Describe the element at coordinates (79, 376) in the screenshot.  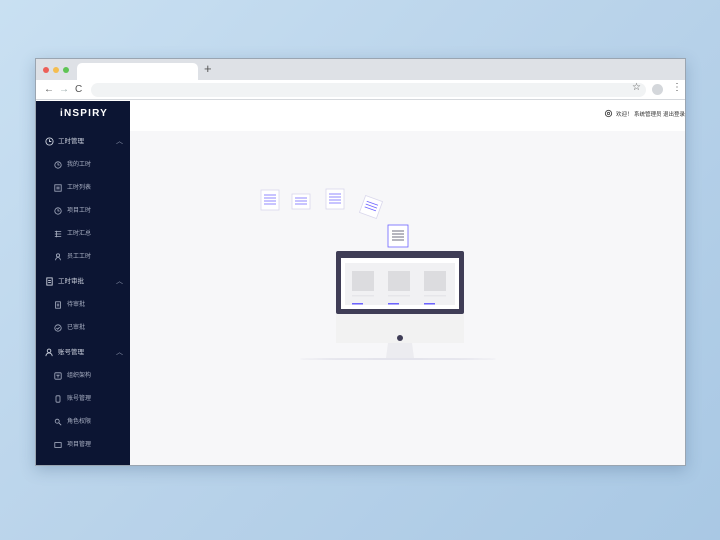
I see `sidebar-item-label: 组织架构` at that location.